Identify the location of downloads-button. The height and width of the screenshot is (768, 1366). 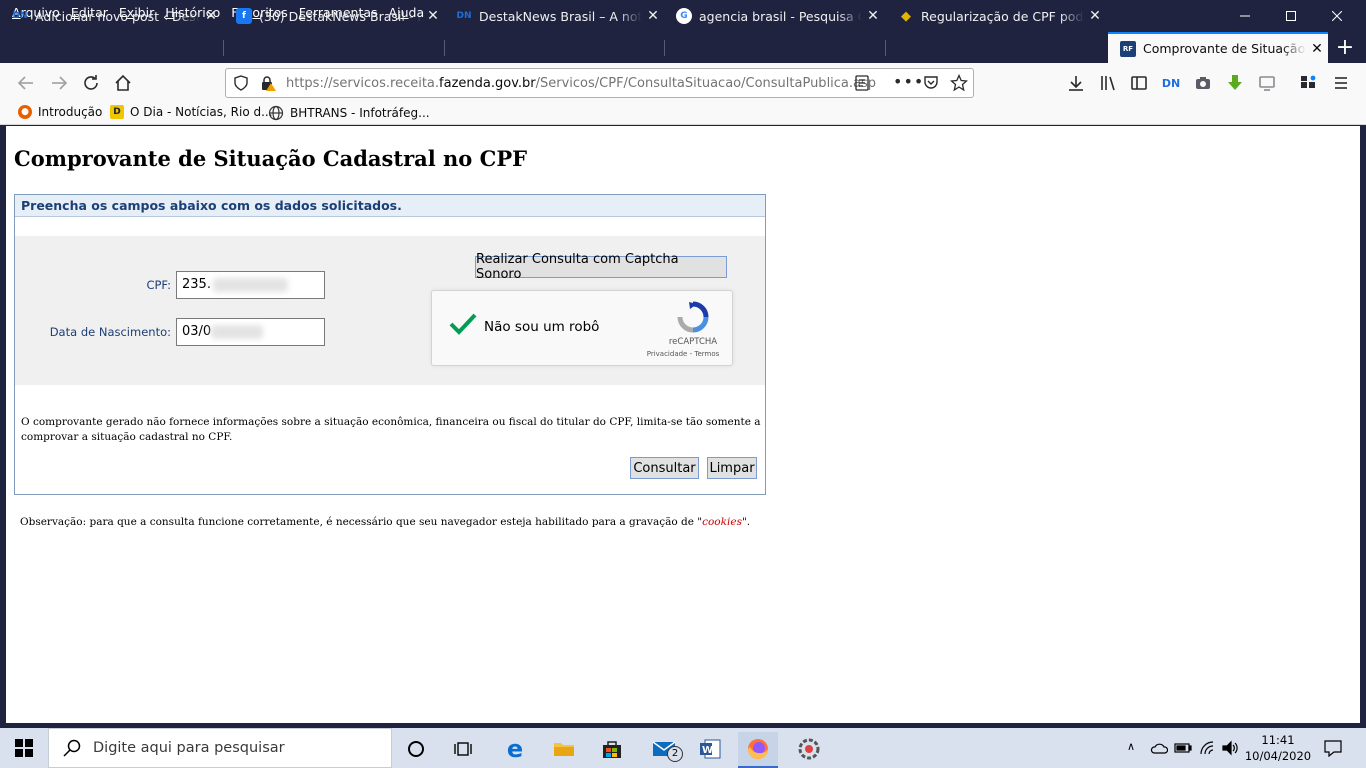
(1076, 83).